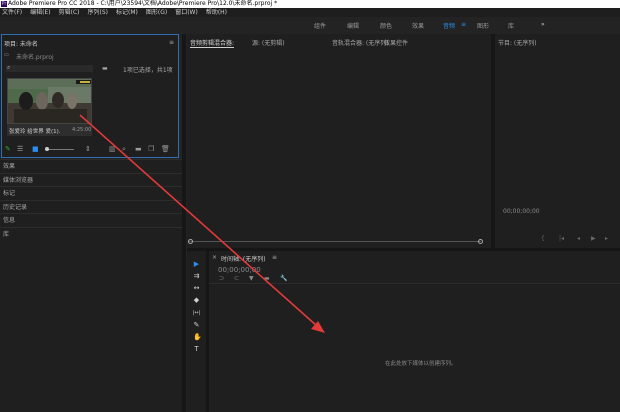 Image resolution: width=620 pixels, height=412 pixels. I want to click on icon-view-icon: ■, so click(35, 149).